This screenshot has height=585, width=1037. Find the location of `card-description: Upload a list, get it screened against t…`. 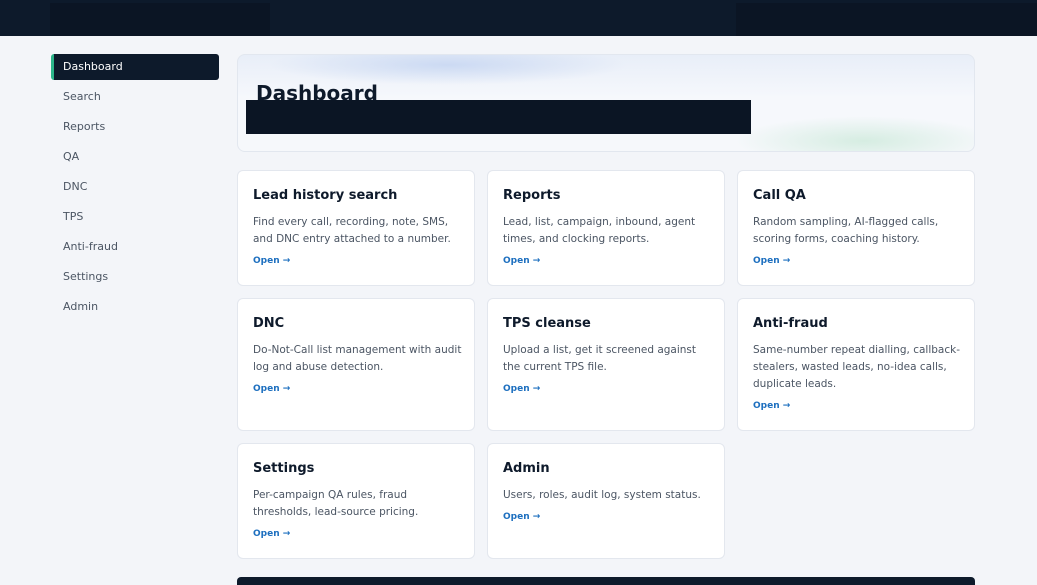

card-description: Upload a list, get it screened against t… is located at coordinates (600, 358).